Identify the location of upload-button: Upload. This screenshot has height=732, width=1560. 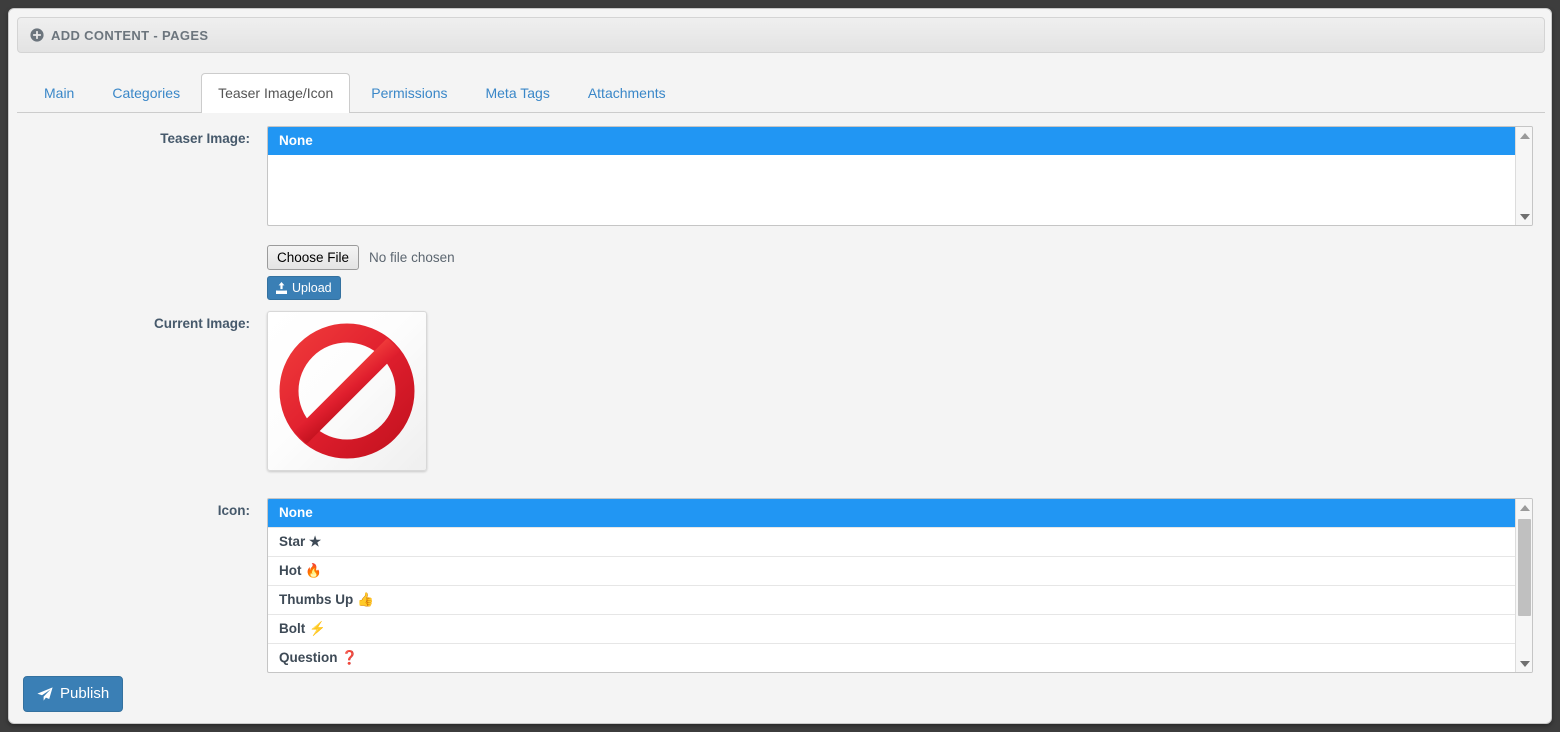
(304, 288).